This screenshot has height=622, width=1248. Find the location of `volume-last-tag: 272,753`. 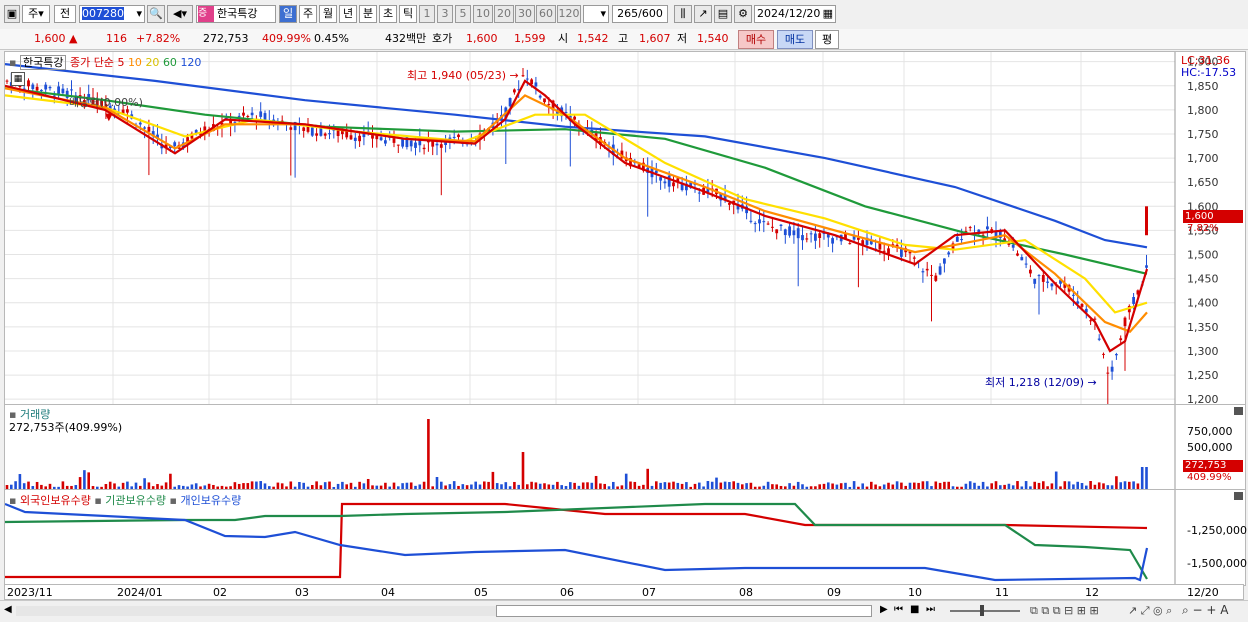

volume-last-tag: 272,753 is located at coordinates (1213, 466).